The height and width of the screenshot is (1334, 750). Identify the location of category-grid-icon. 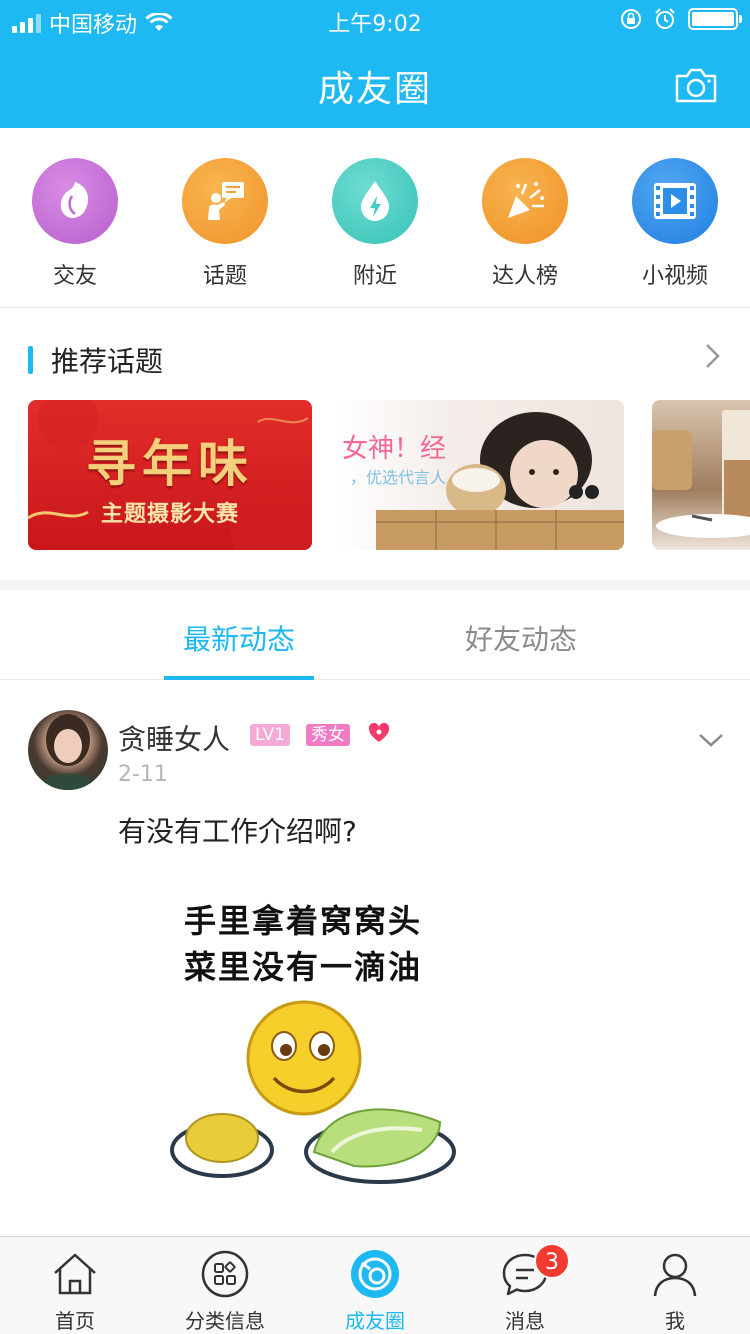
(225, 1274).